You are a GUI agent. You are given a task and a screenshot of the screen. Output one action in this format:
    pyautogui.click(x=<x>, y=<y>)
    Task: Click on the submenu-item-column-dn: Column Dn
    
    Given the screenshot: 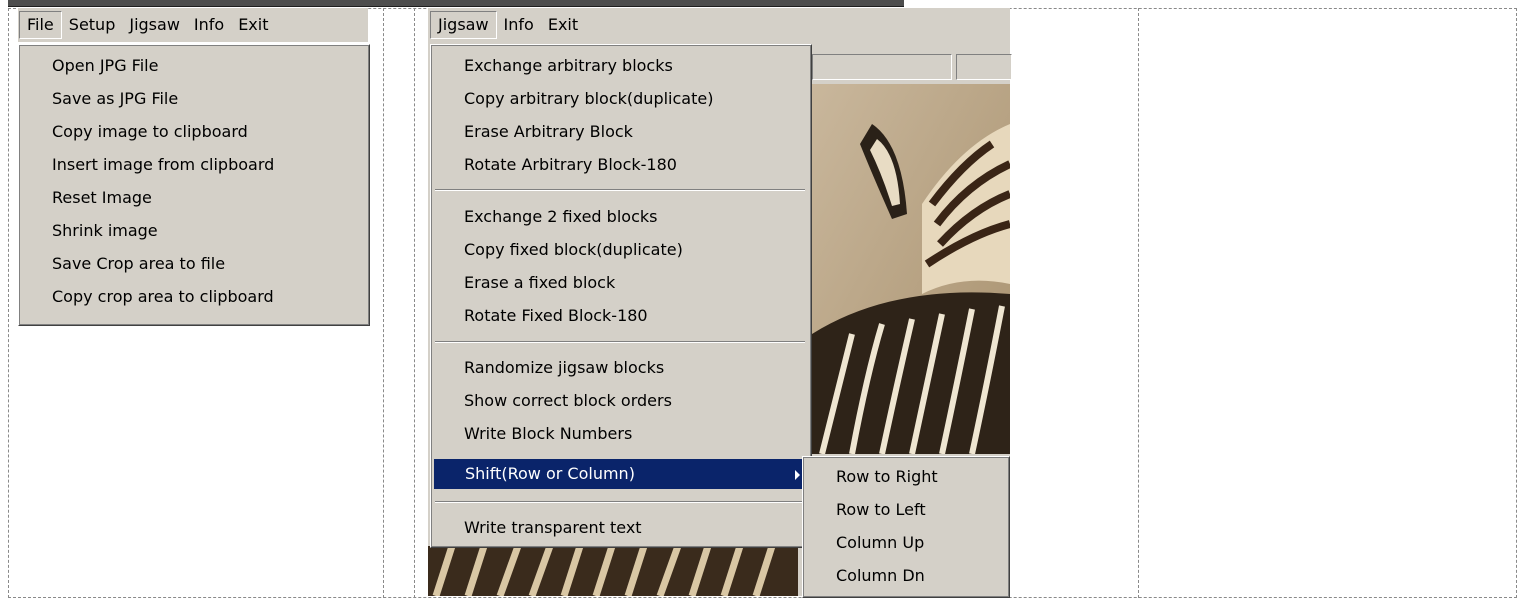 What is the action you would take?
    pyautogui.click(x=905, y=575)
    